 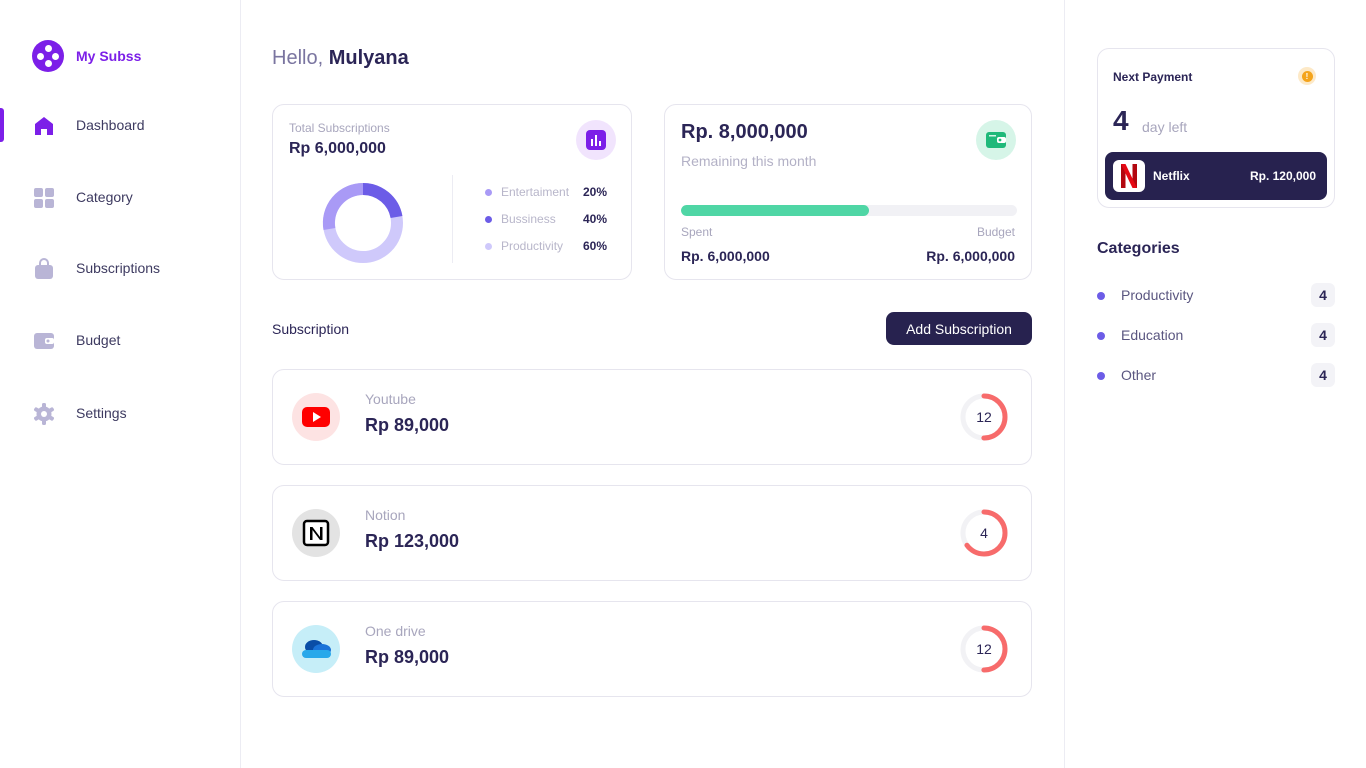 What do you see at coordinates (316, 417) in the screenshot?
I see `youtube-icon` at bounding box center [316, 417].